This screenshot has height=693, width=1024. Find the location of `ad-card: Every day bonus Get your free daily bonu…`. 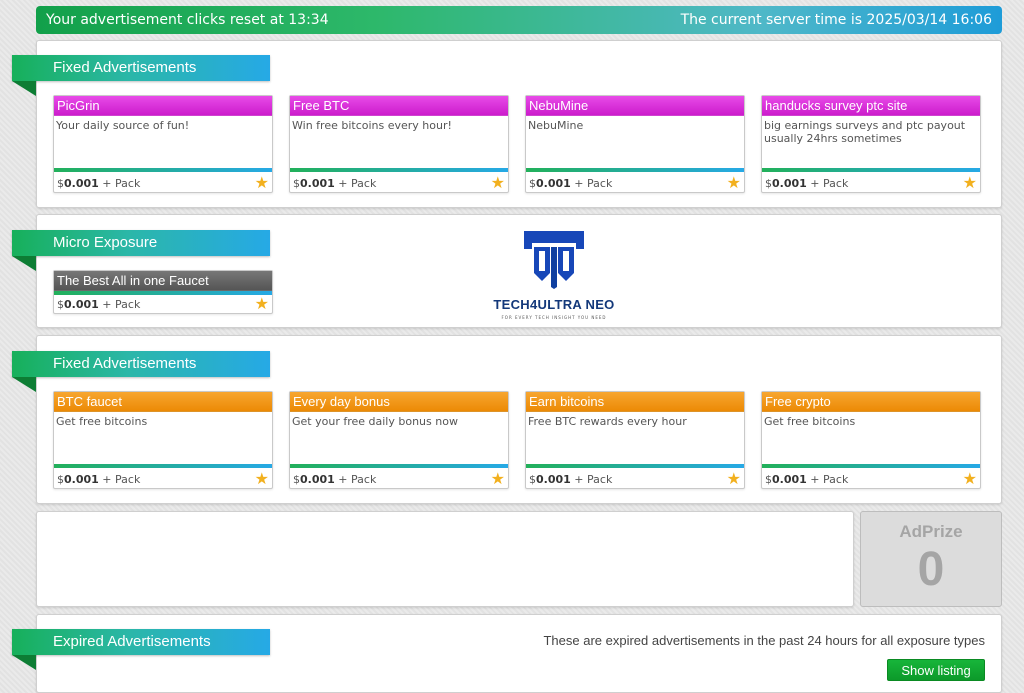

ad-card: Every day bonus Get your free daily bonu… is located at coordinates (399, 440).